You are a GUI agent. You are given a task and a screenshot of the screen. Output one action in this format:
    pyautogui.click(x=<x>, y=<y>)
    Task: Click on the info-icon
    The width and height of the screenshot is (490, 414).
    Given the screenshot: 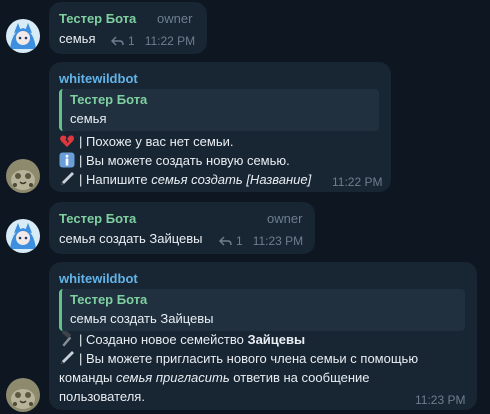 What is the action you would take?
    pyautogui.click(x=67, y=160)
    